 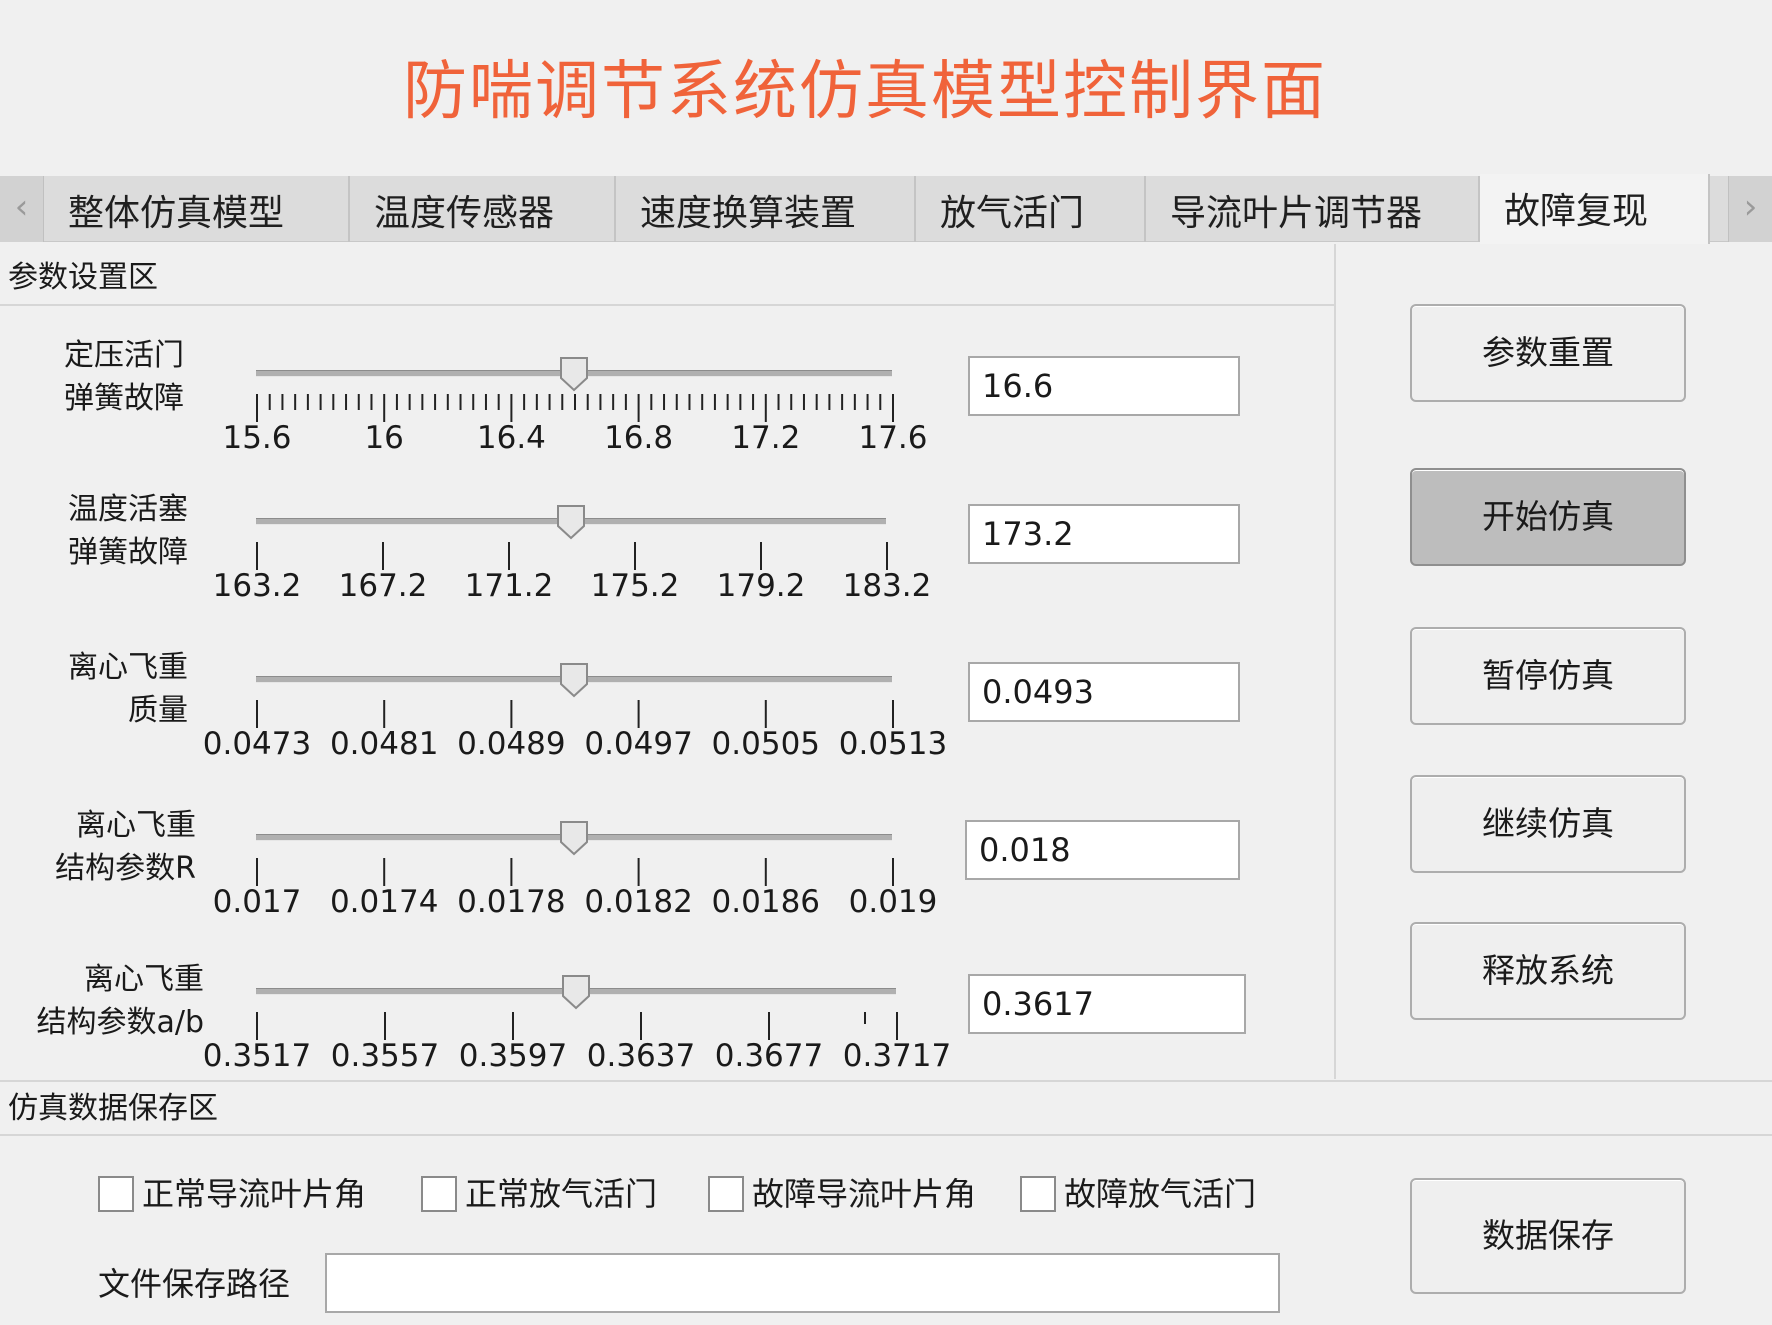 I want to click on tab-fault-reproduction: 故障复现, so click(x=1595, y=209).